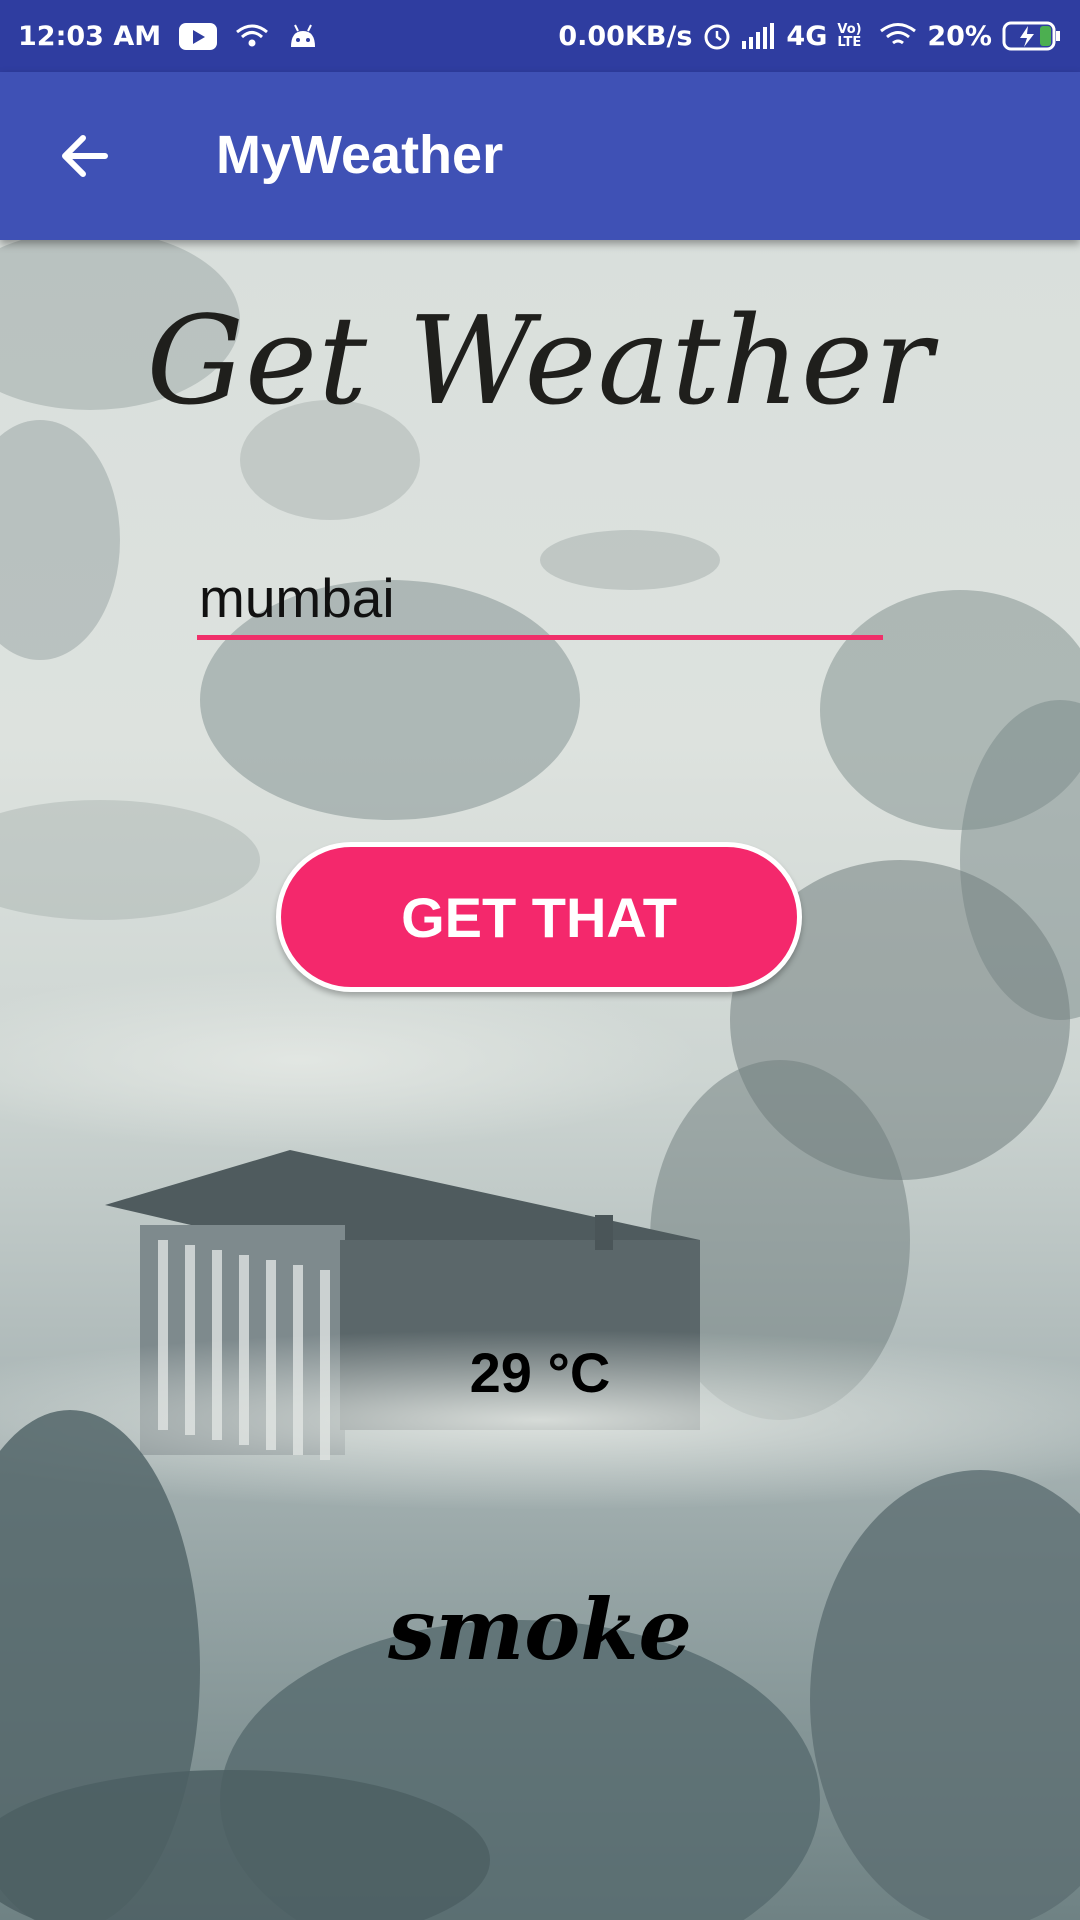  What do you see at coordinates (303, 35) in the screenshot?
I see `android-icon` at bounding box center [303, 35].